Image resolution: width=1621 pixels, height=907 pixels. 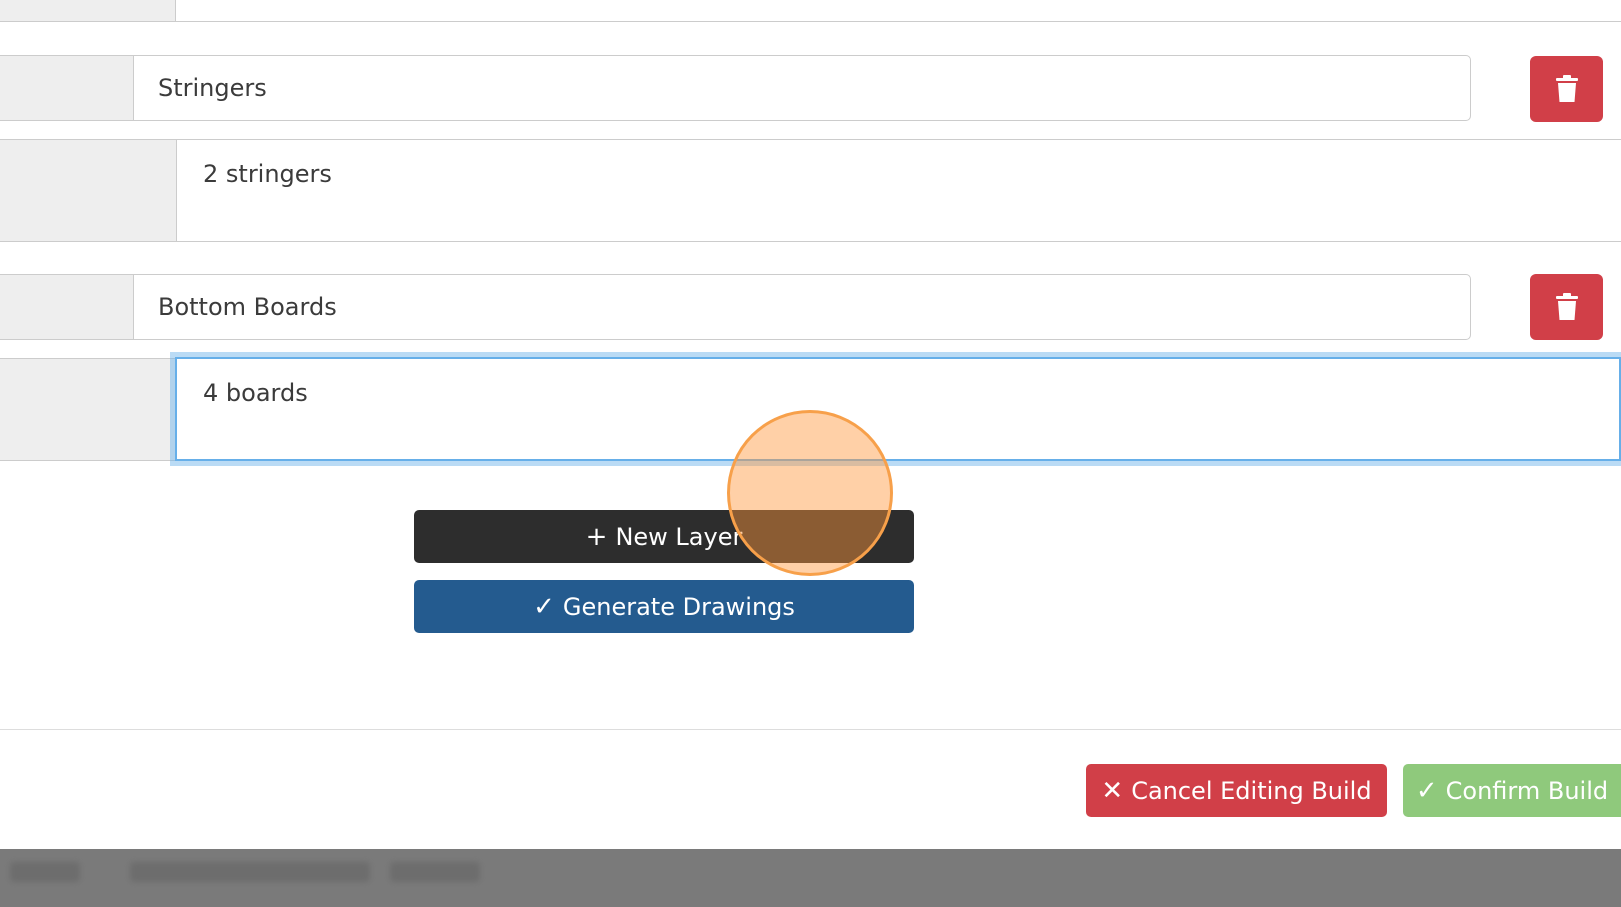 I want to click on footer-divider, so click(x=810, y=729).